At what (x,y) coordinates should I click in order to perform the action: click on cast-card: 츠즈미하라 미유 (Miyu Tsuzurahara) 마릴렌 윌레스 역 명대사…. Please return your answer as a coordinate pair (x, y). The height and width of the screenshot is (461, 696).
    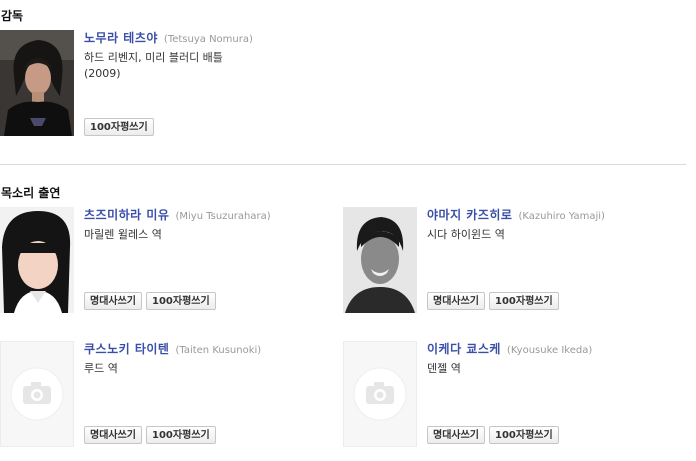
    Looking at the image, I should click on (170, 262).